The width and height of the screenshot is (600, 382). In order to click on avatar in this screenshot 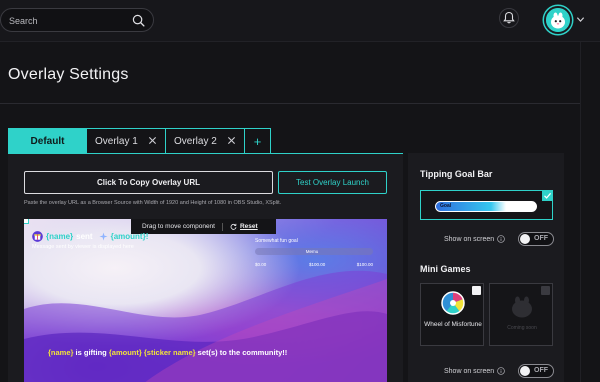, I will do `click(558, 20)`.